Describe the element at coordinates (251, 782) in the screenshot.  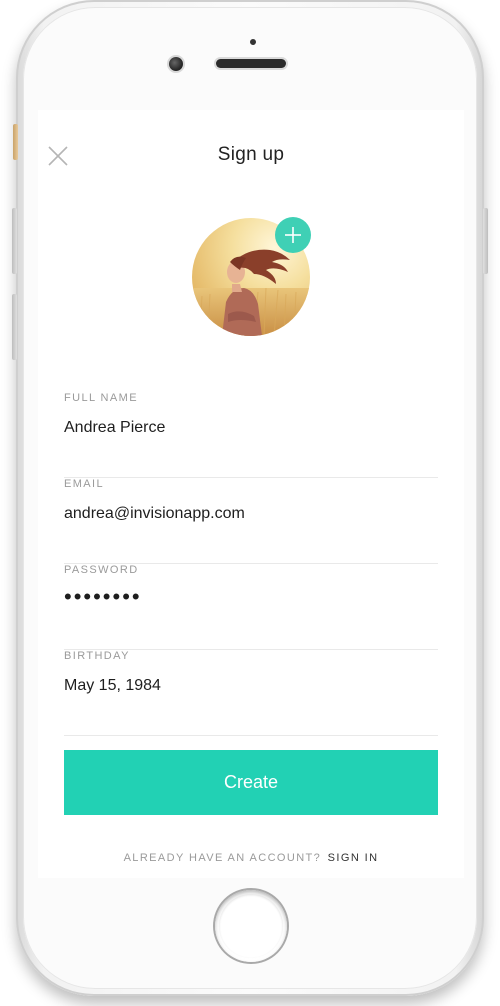
I see `create-button: Create` at that location.